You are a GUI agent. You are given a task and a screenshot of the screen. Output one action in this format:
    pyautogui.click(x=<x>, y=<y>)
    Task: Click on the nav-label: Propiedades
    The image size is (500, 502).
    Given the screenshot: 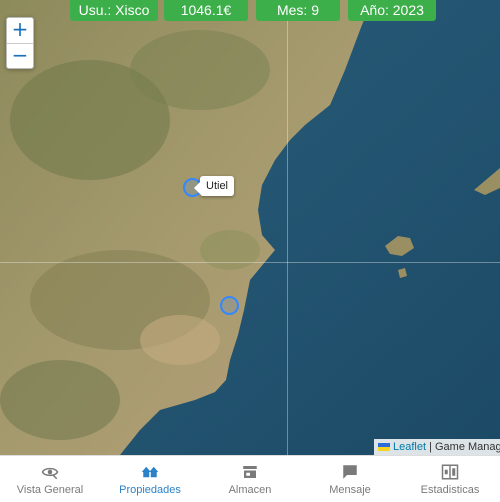 What is the action you would take?
    pyautogui.click(x=150, y=489)
    